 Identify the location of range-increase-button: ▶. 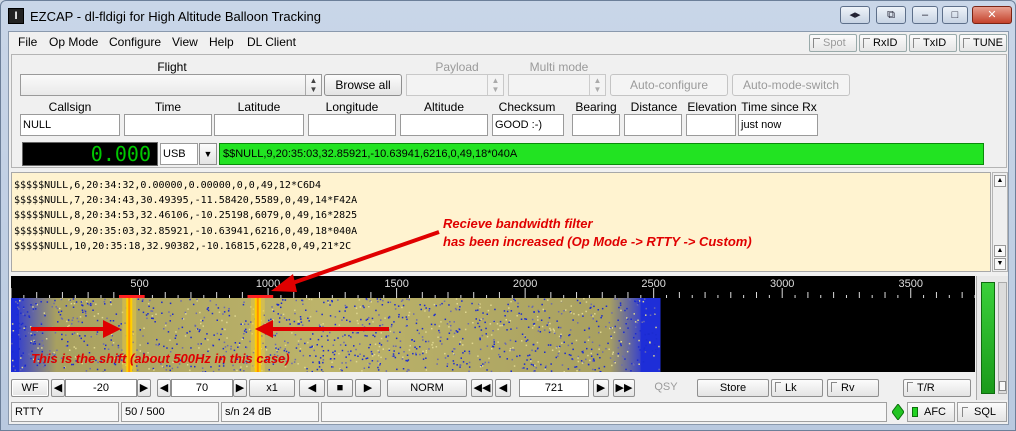
(240, 388).